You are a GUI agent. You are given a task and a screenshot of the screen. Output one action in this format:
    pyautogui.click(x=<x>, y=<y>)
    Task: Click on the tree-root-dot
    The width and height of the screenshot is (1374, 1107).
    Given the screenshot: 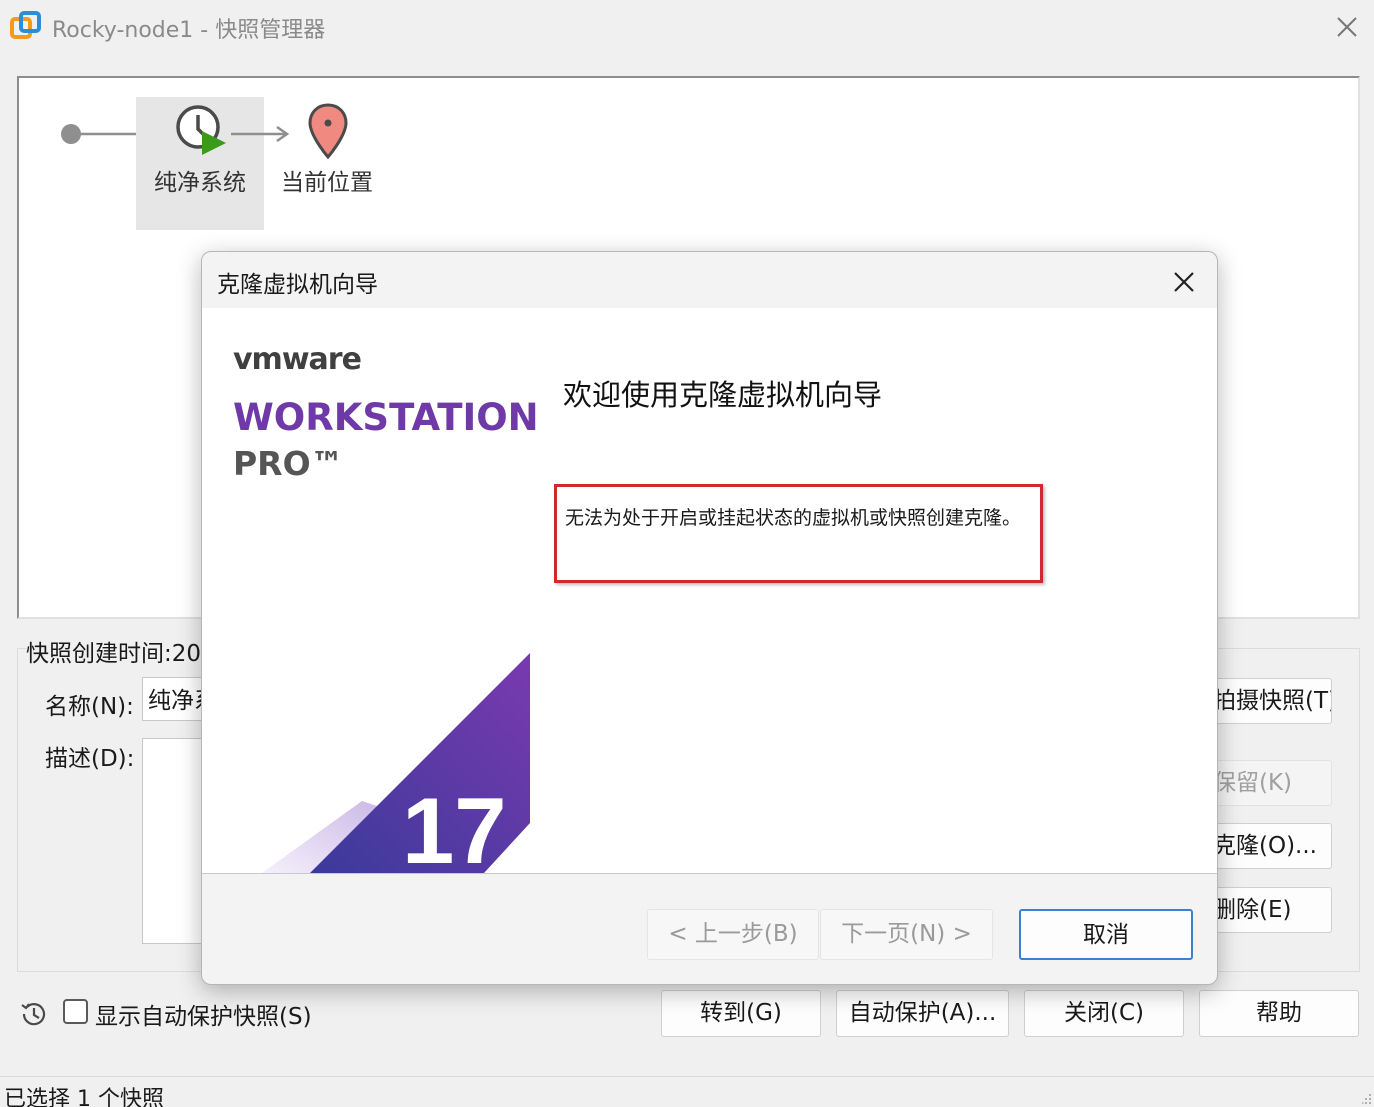 What is the action you would take?
    pyautogui.click(x=71, y=134)
    